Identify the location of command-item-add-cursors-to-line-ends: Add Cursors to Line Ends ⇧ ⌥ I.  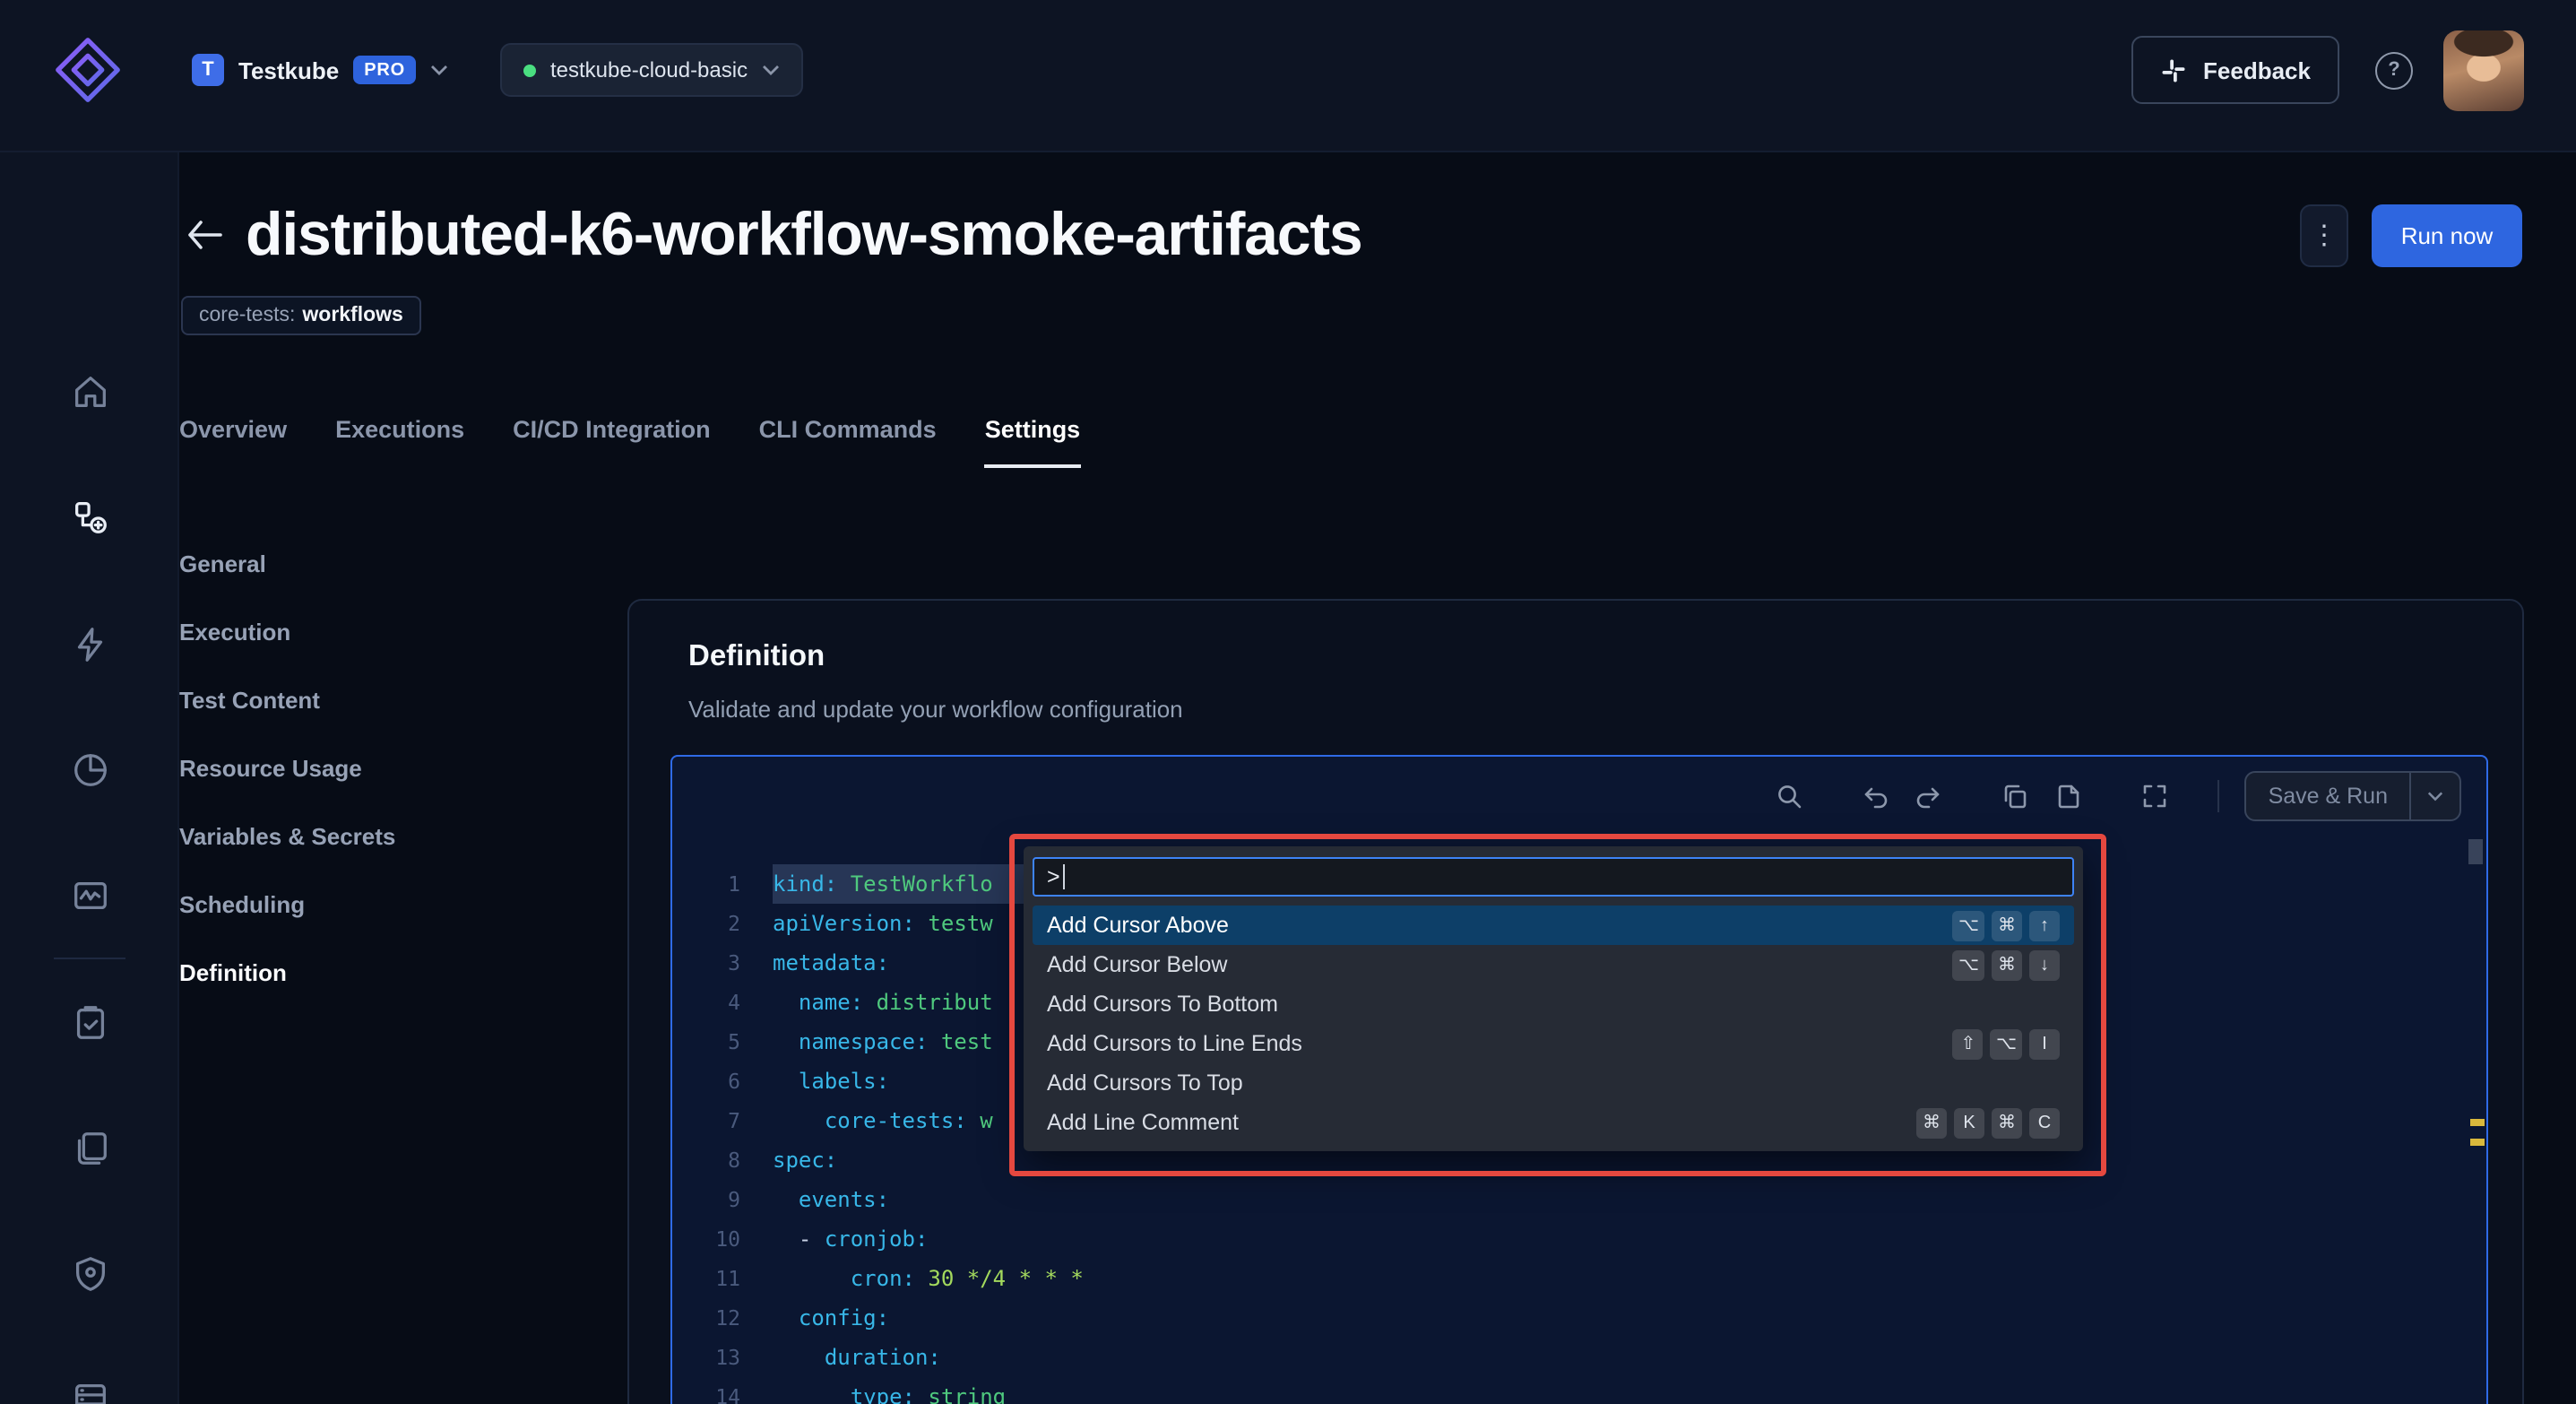
(1553, 1043).